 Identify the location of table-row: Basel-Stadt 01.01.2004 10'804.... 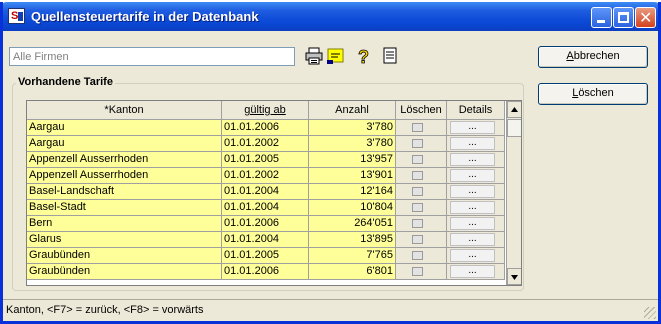
(266, 208).